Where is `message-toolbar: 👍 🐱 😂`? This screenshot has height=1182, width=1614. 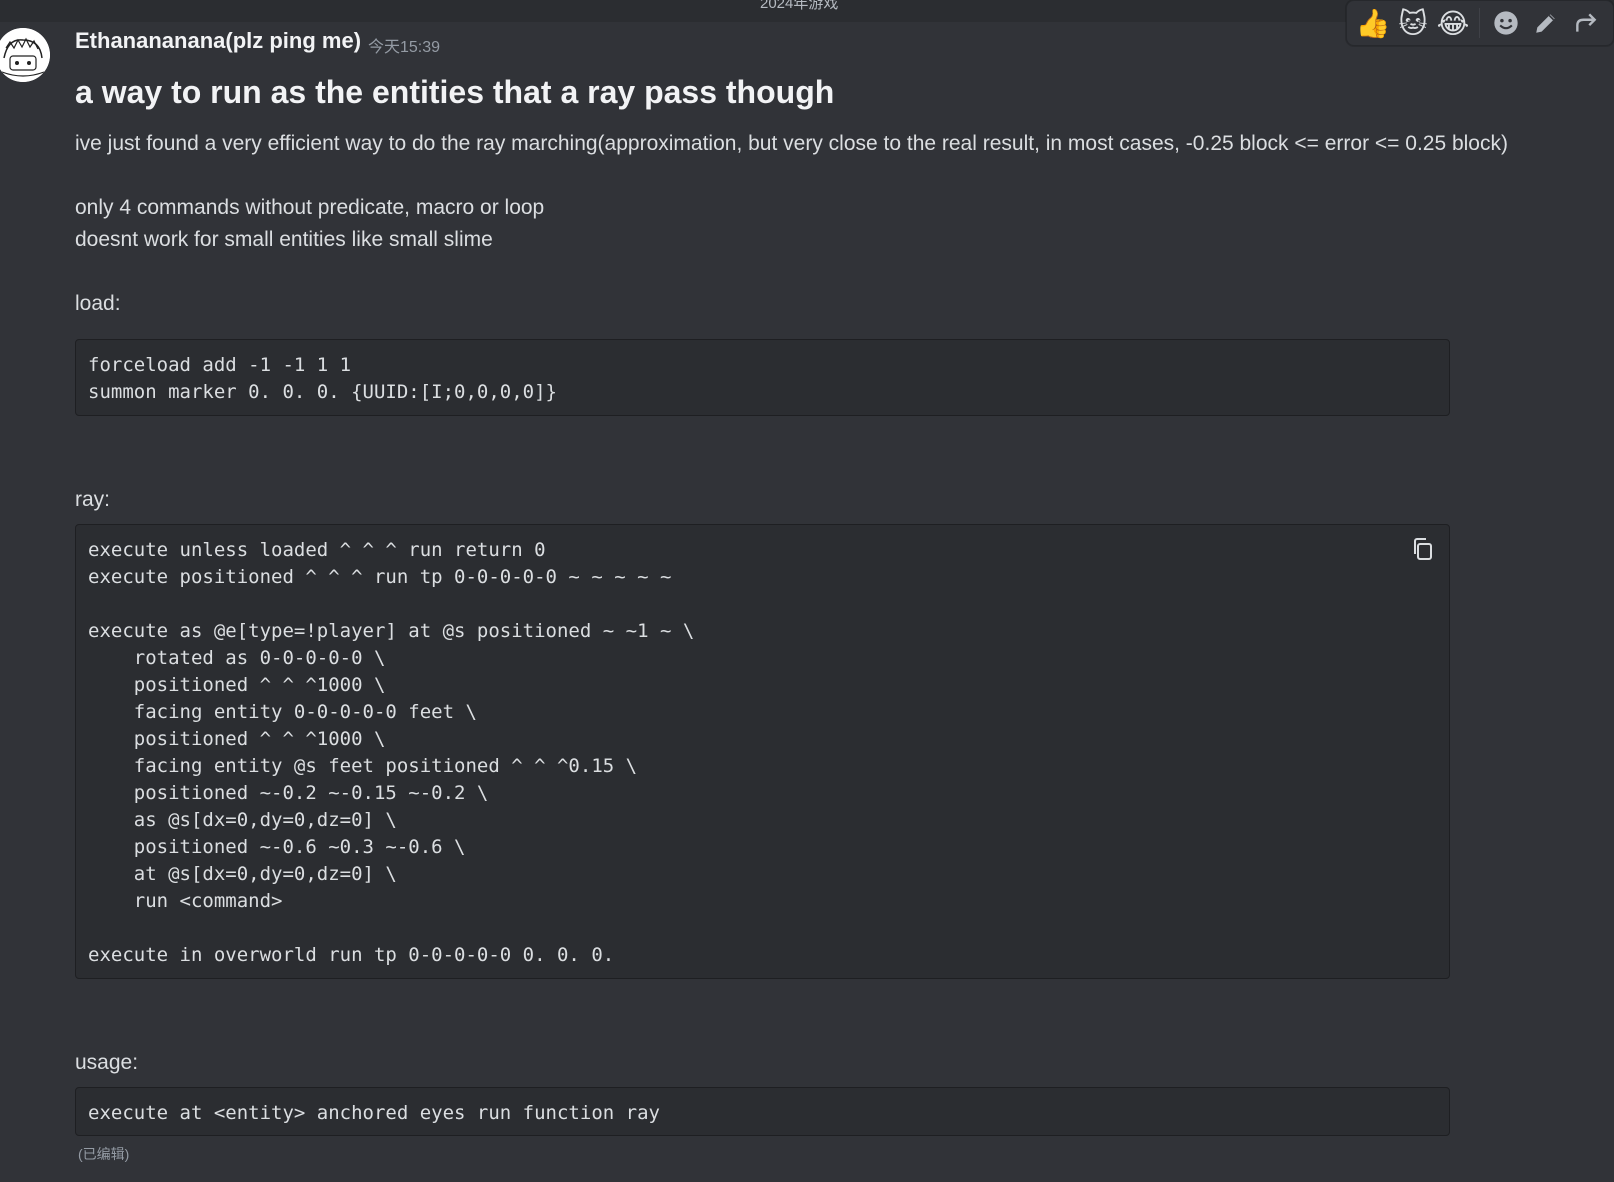 message-toolbar: 👍 🐱 😂 is located at coordinates (1480, 23).